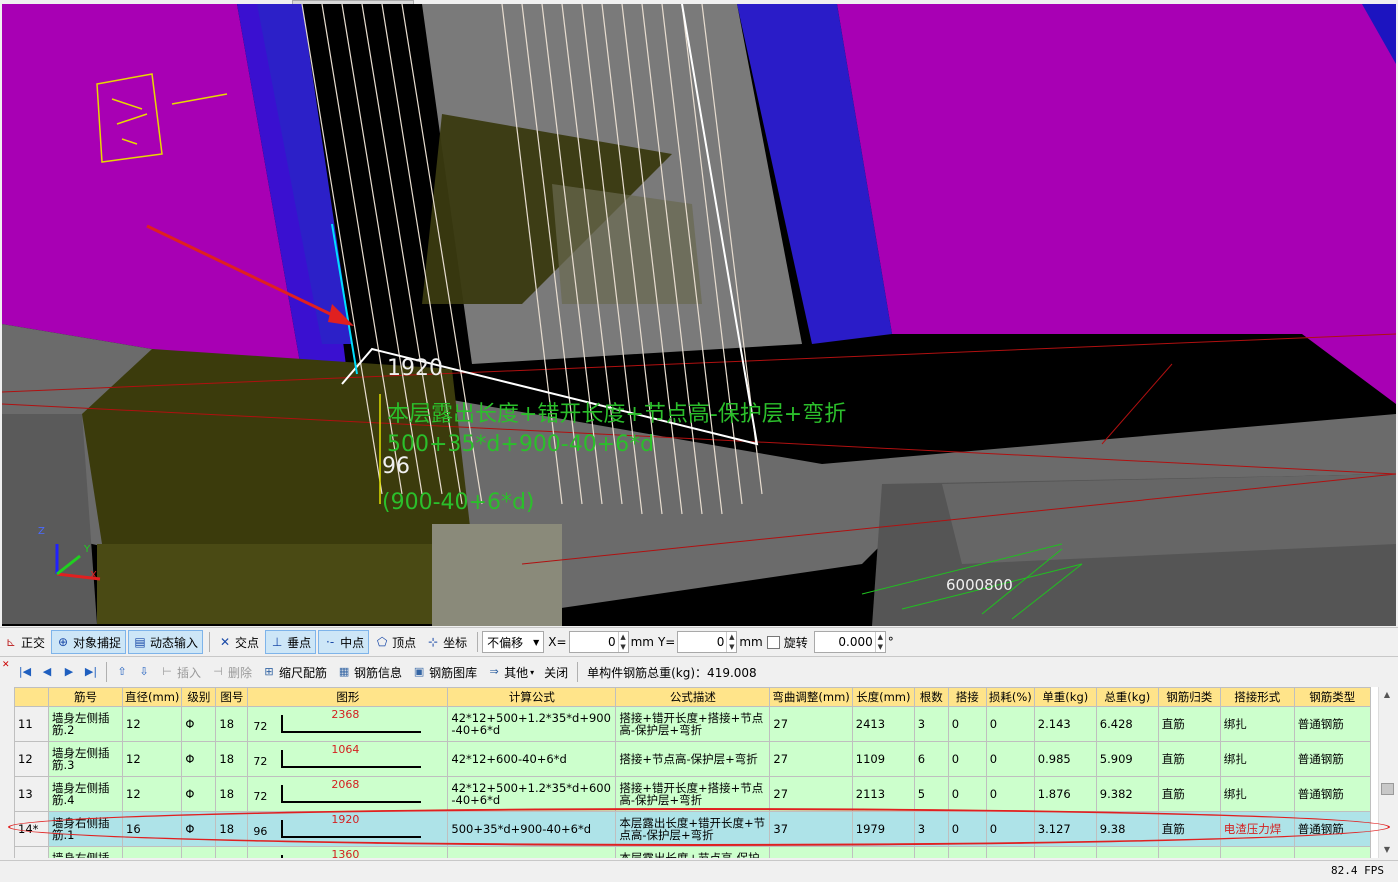  What do you see at coordinates (152, 697) in the screenshot?
I see `column-header: 直径(mm)` at bounding box center [152, 697].